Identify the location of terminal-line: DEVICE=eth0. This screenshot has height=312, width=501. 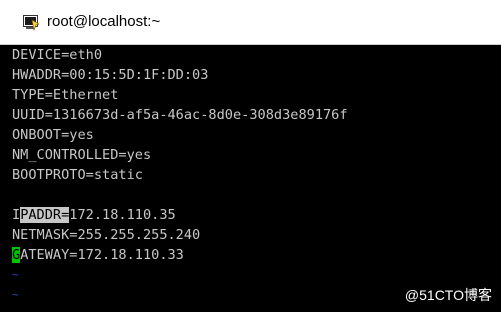
(57, 55).